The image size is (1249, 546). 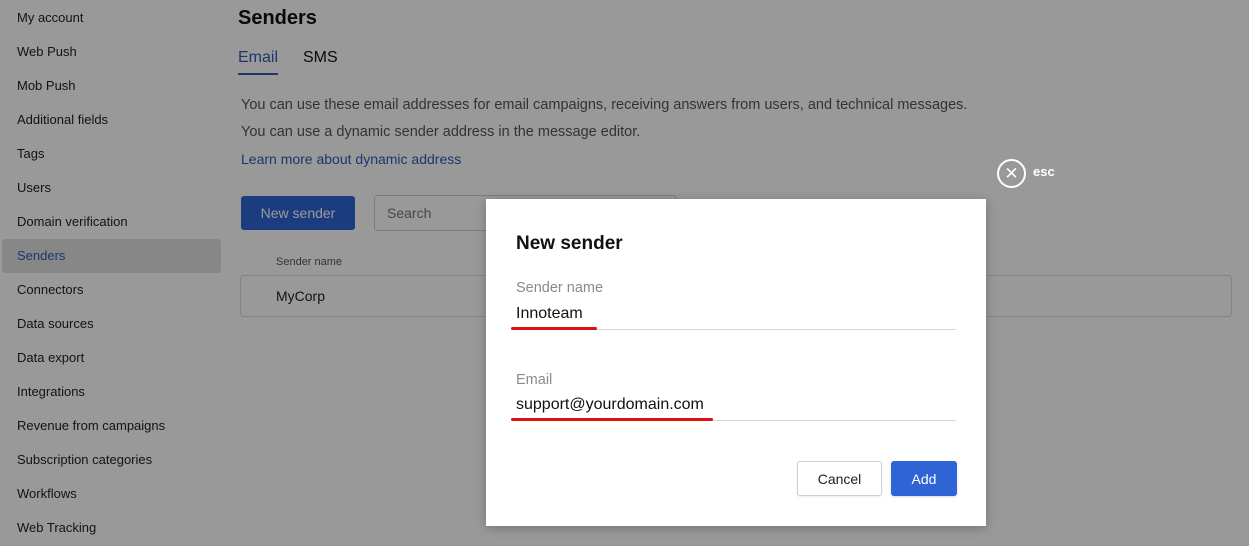 I want to click on dialog-title: New sender, so click(x=569, y=243).